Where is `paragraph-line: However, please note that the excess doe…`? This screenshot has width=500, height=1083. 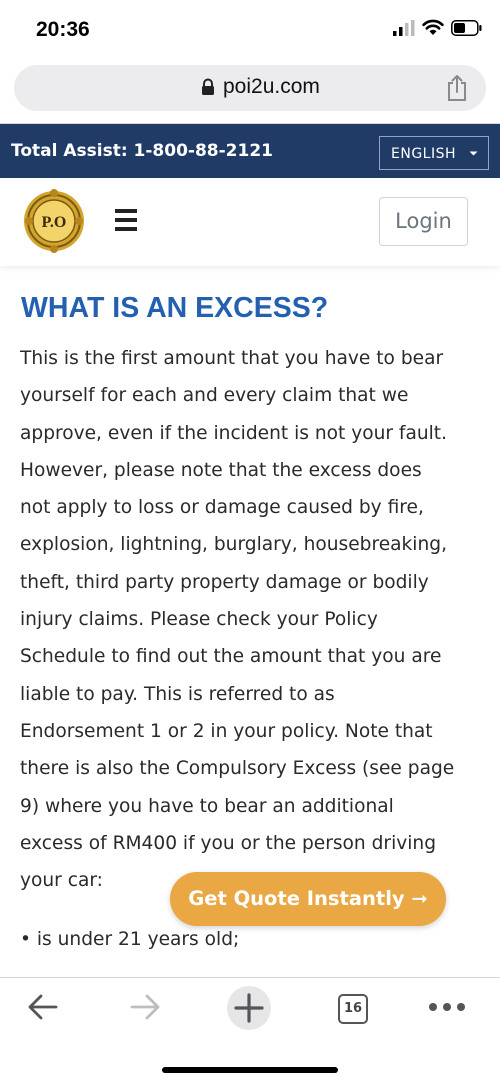
paragraph-line: However, please note that the excess doe… is located at coordinates (221, 470).